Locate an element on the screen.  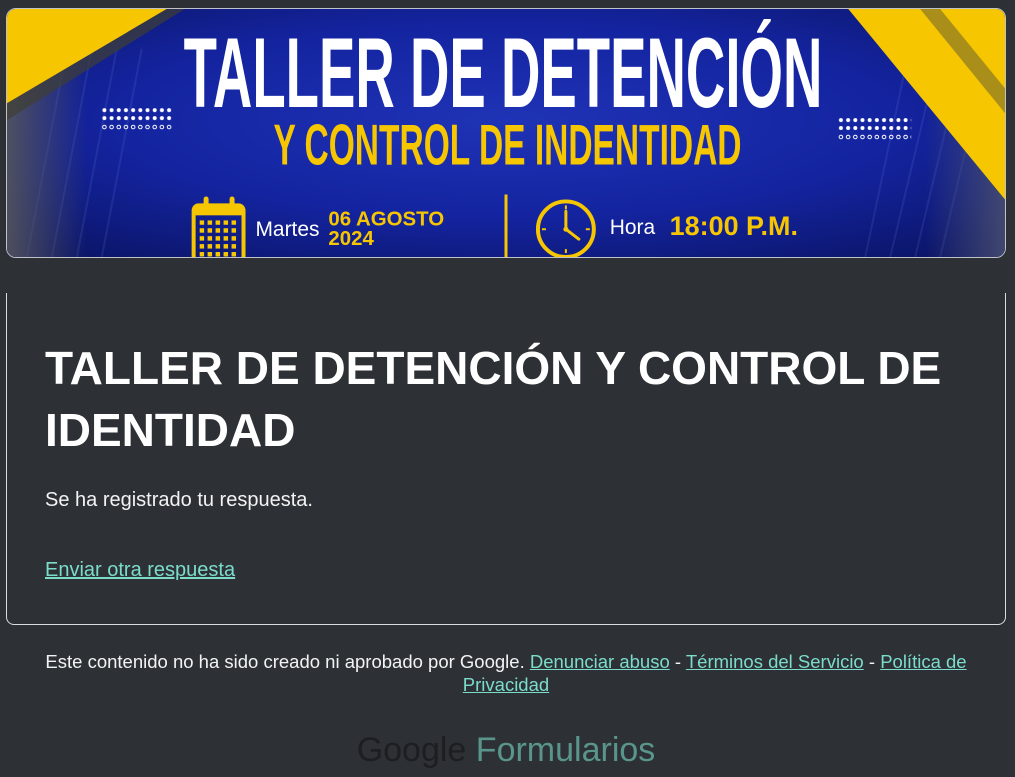
event-date: 06 AGOSTO is located at coordinates (386, 219).